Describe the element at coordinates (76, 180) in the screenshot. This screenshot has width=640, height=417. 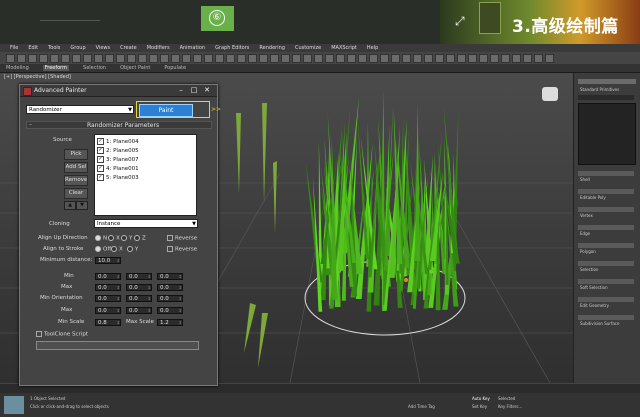
I see `remove-button: Remove` at that location.